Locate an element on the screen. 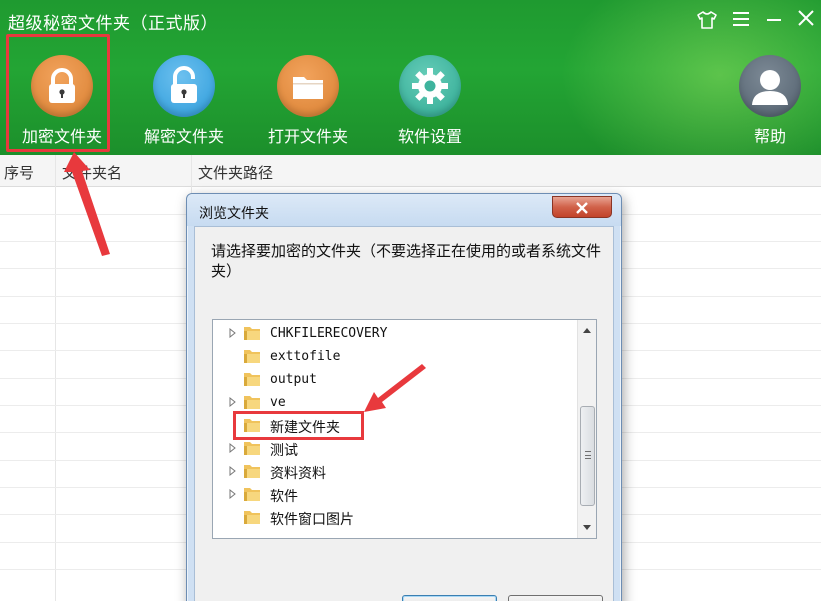 This screenshot has height=601, width=821. column-header-folder-path: 文件夹路径 is located at coordinates (235, 172).